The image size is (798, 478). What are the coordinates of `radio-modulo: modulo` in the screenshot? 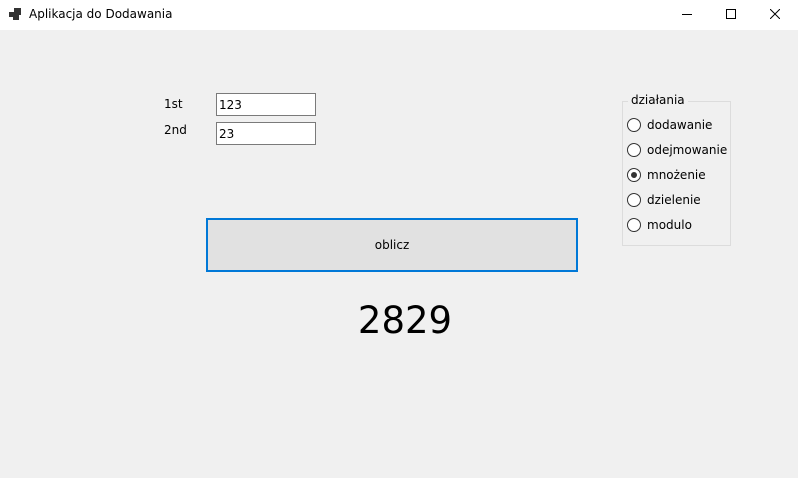 It's located at (659, 225).